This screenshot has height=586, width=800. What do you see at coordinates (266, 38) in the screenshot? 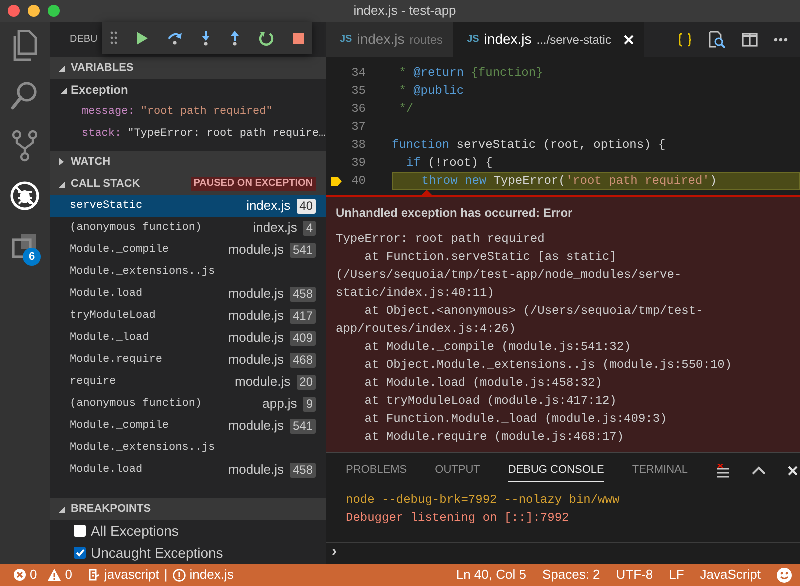
I see `restart-icon` at bounding box center [266, 38].